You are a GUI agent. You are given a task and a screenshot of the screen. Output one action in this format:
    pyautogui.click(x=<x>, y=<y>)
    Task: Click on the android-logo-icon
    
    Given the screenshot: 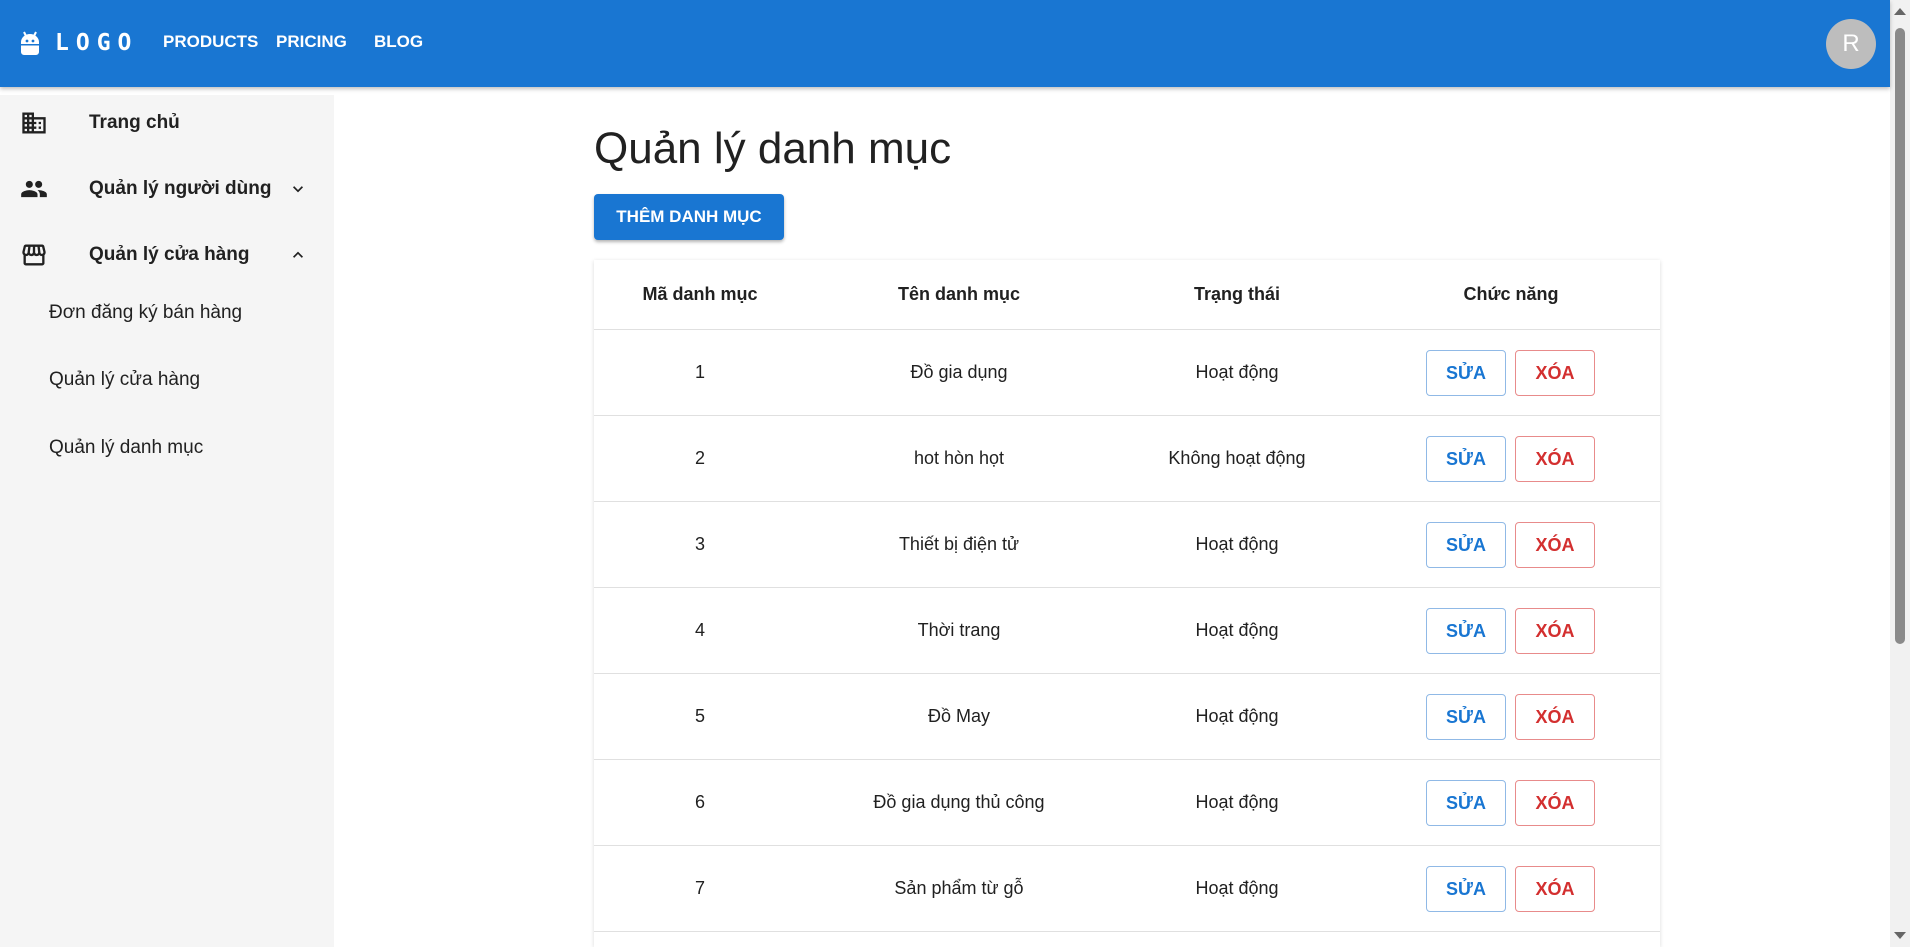 What is the action you would take?
    pyautogui.click(x=30, y=44)
    